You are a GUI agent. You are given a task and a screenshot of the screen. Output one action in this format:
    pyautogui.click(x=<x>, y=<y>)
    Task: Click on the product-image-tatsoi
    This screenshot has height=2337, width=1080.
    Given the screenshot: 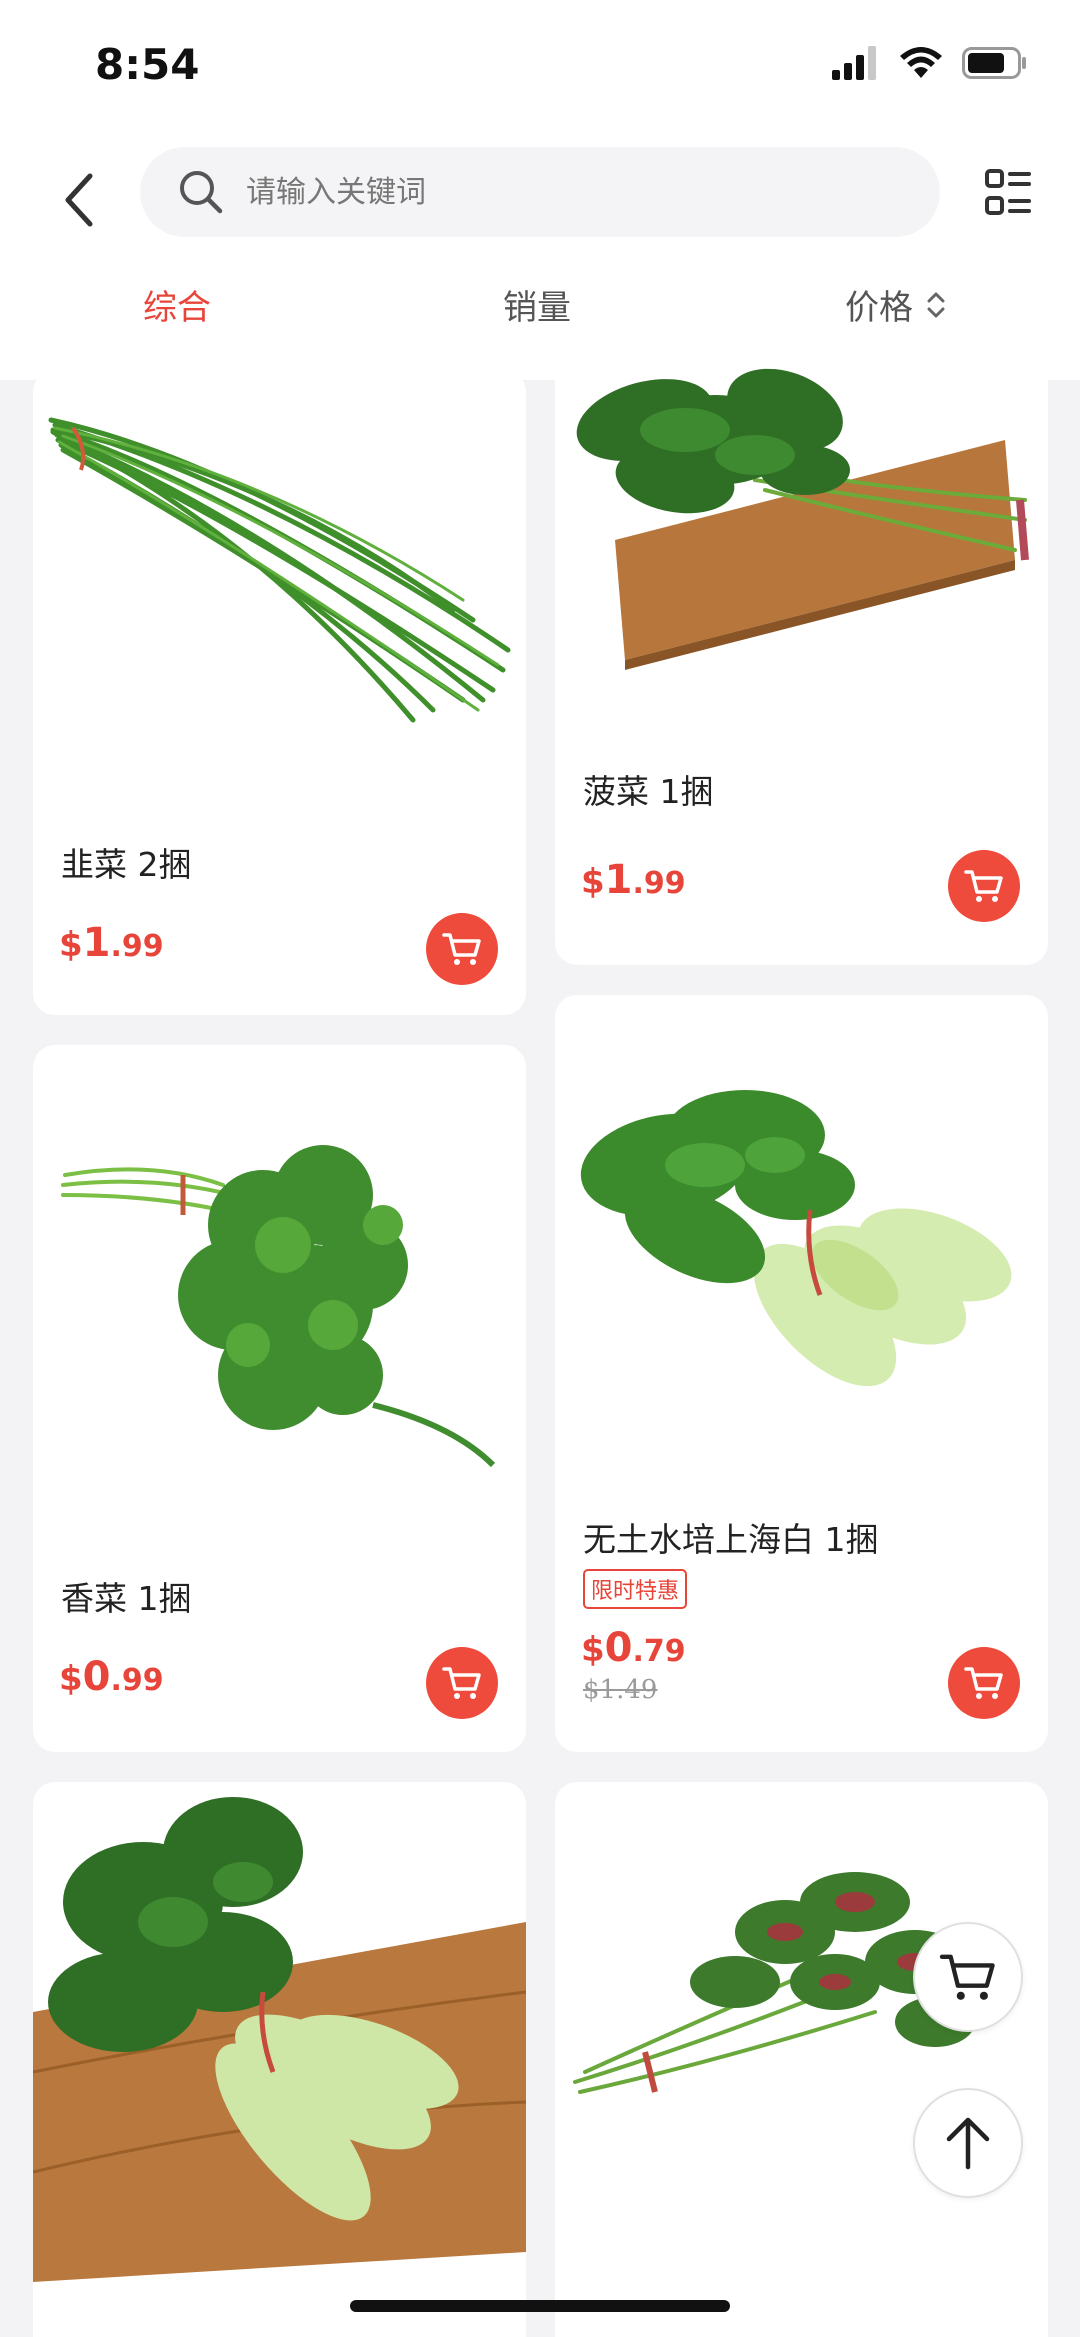 What is the action you would take?
    pyautogui.click(x=279, y=2039)
    